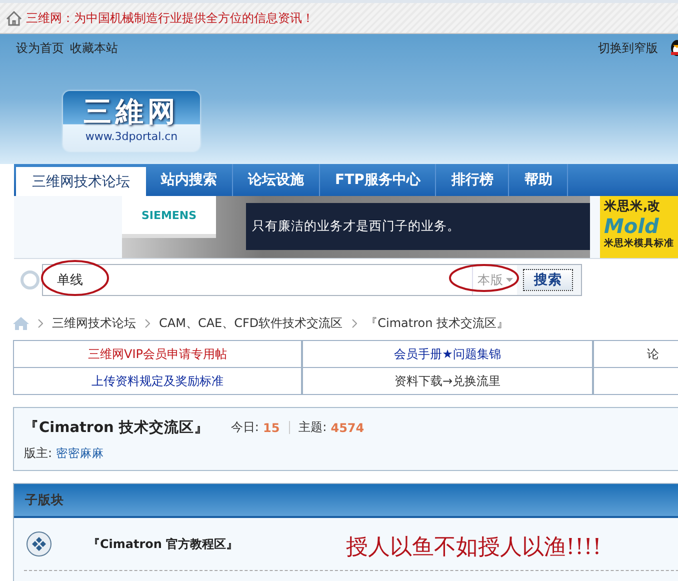 Image resolution: width=678 pixels, height=581 pixels. I want to click on quick-link: 论, so click(653, 354).